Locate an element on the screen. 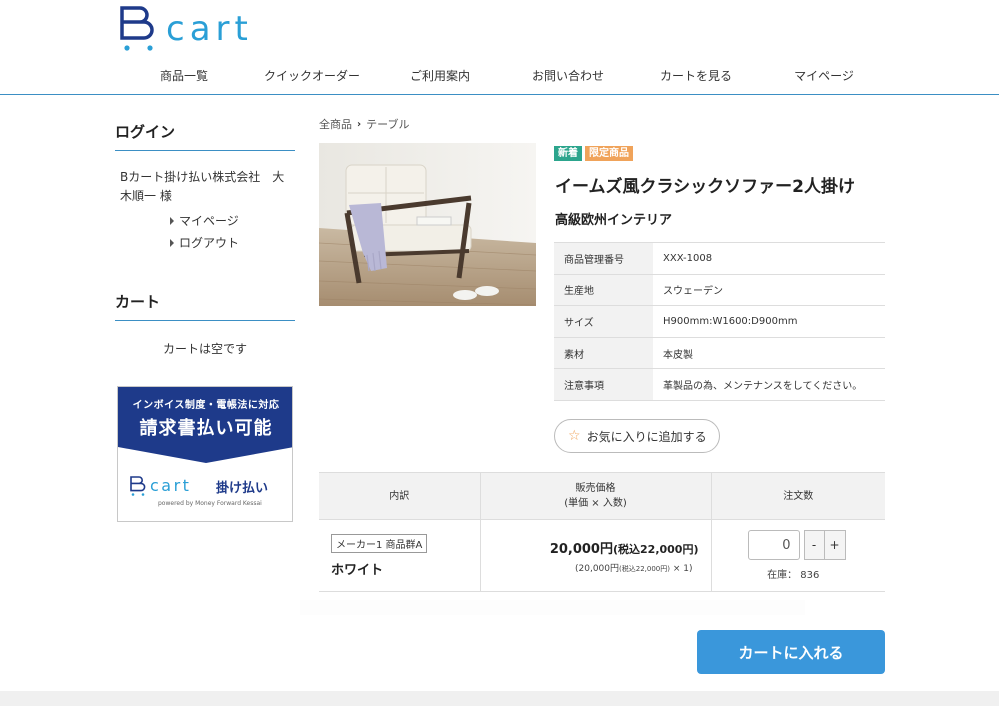 This screenshot has width=999, height=706. chevron-right-icon: › is located at coordinates (359, 124).